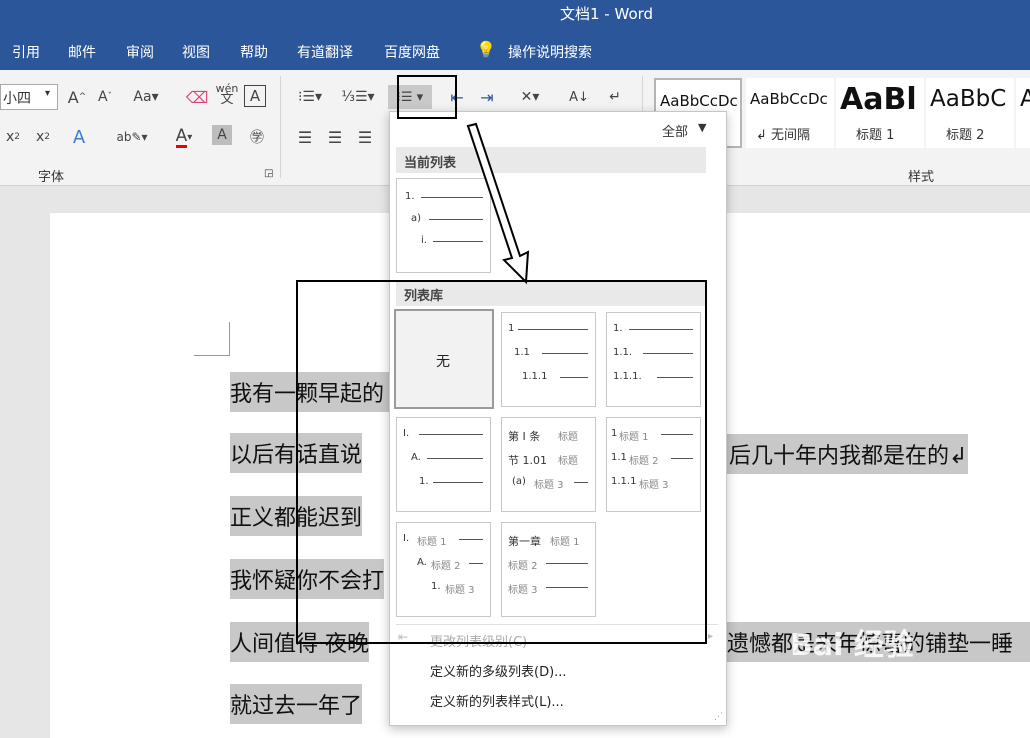 This screenshot has height=738, width=1030. I want to click on menu-youdao: 有道翻译, so click(325, 52).